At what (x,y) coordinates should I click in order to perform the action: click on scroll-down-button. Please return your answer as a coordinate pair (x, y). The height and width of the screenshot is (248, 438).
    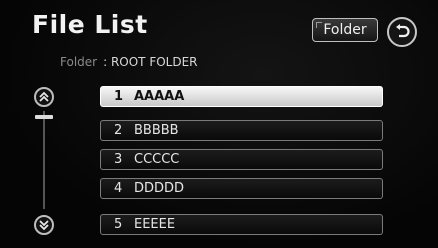
    Looking at the image, I should click on (44, 225).